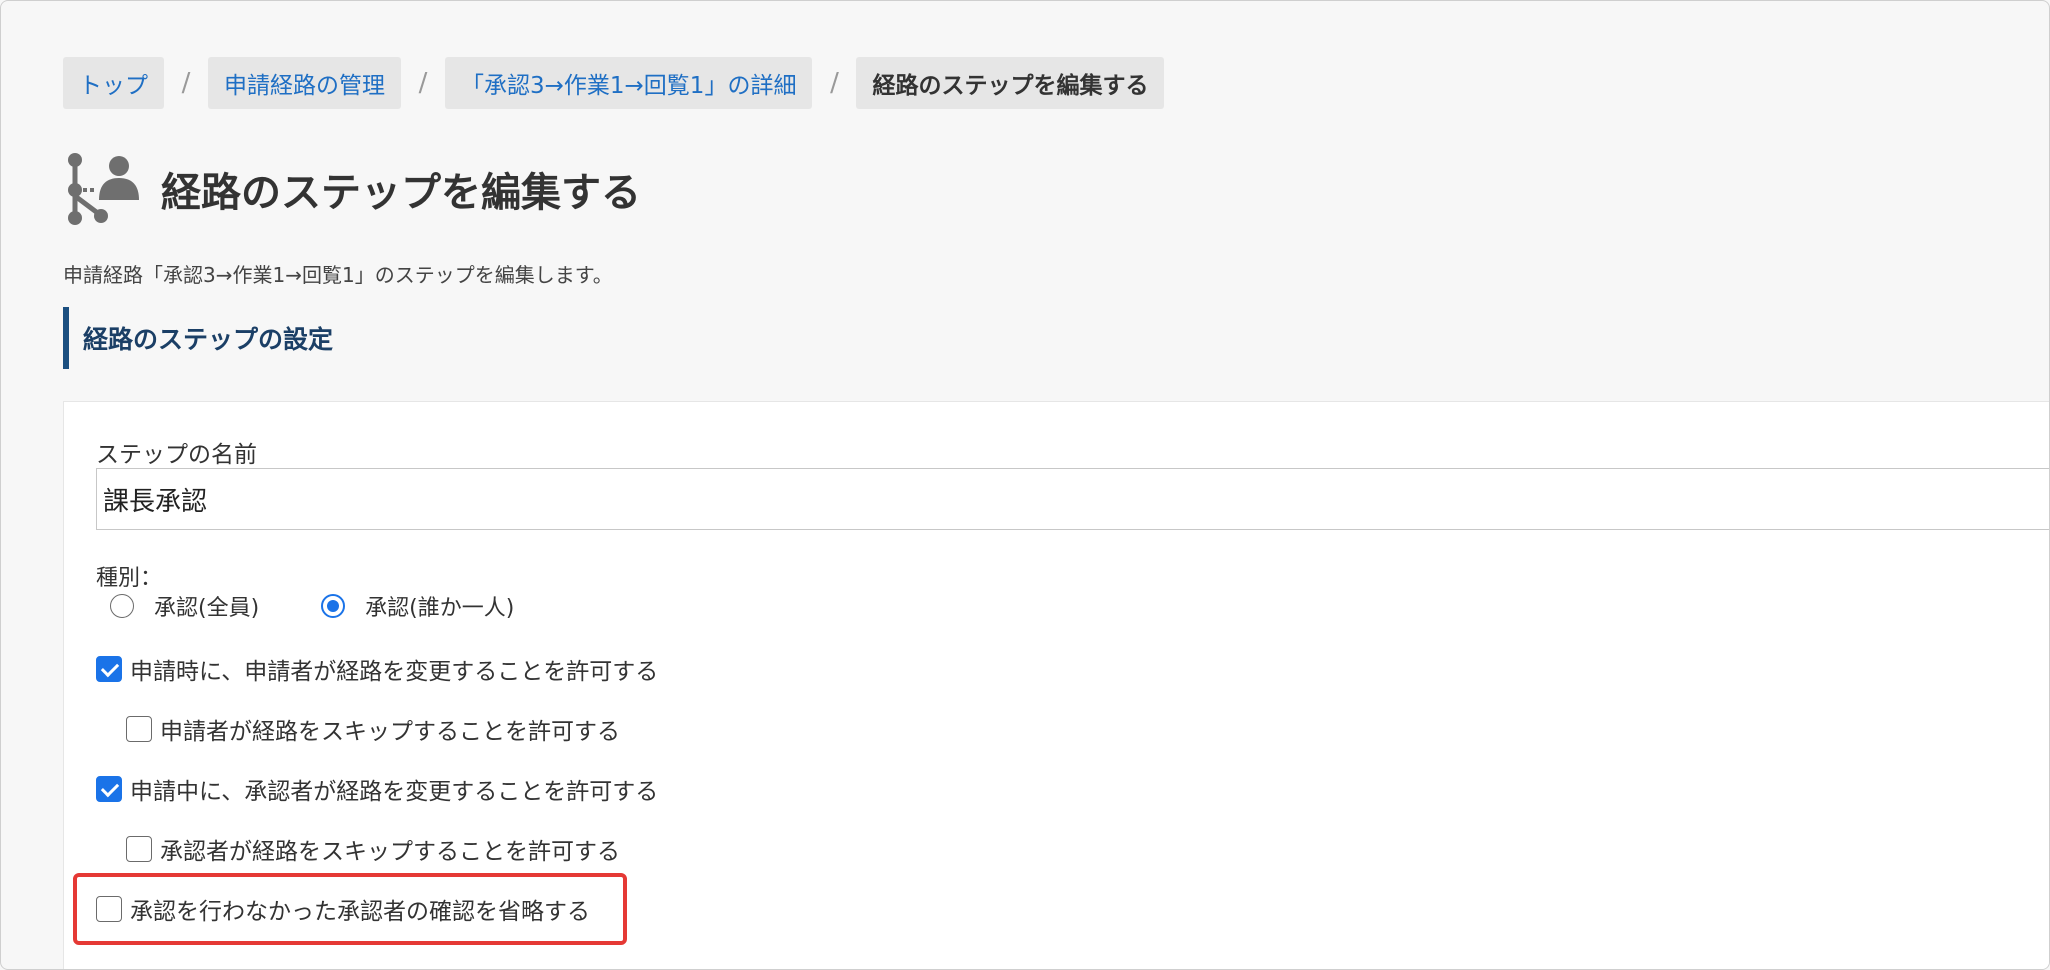  I want to click on type-option-anyone-label: 承認(誰か一人), so click(440, 608).